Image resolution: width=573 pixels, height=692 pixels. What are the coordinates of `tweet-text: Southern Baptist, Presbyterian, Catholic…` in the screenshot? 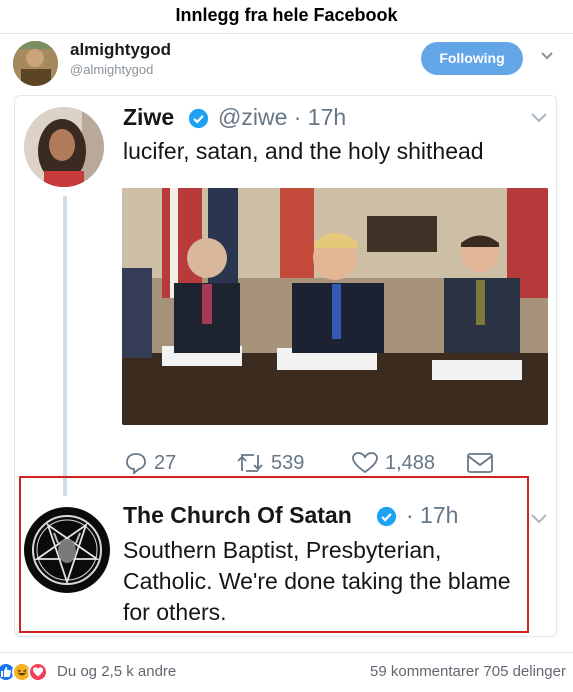 It's located at (317, 581).